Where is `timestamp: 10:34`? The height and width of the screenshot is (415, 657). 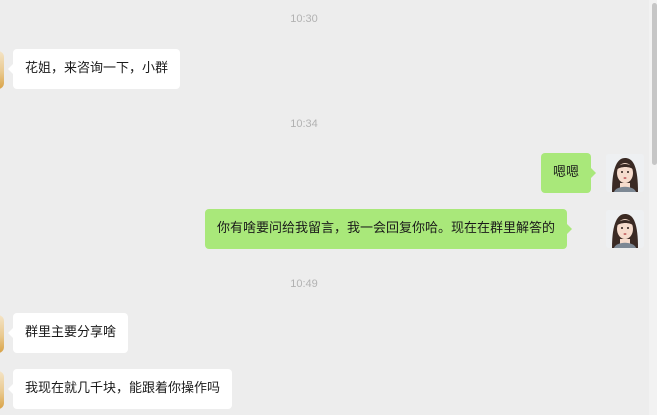
timestamp: 10:34 is located at coordinates (304, 124).